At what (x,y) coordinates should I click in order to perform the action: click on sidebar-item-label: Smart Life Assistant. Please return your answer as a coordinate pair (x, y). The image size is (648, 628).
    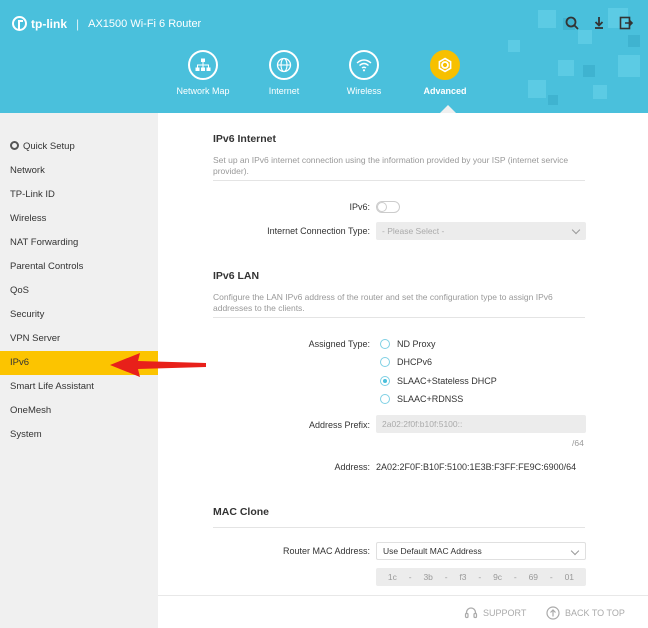
    Looking at the image, I should click on (52, 386).